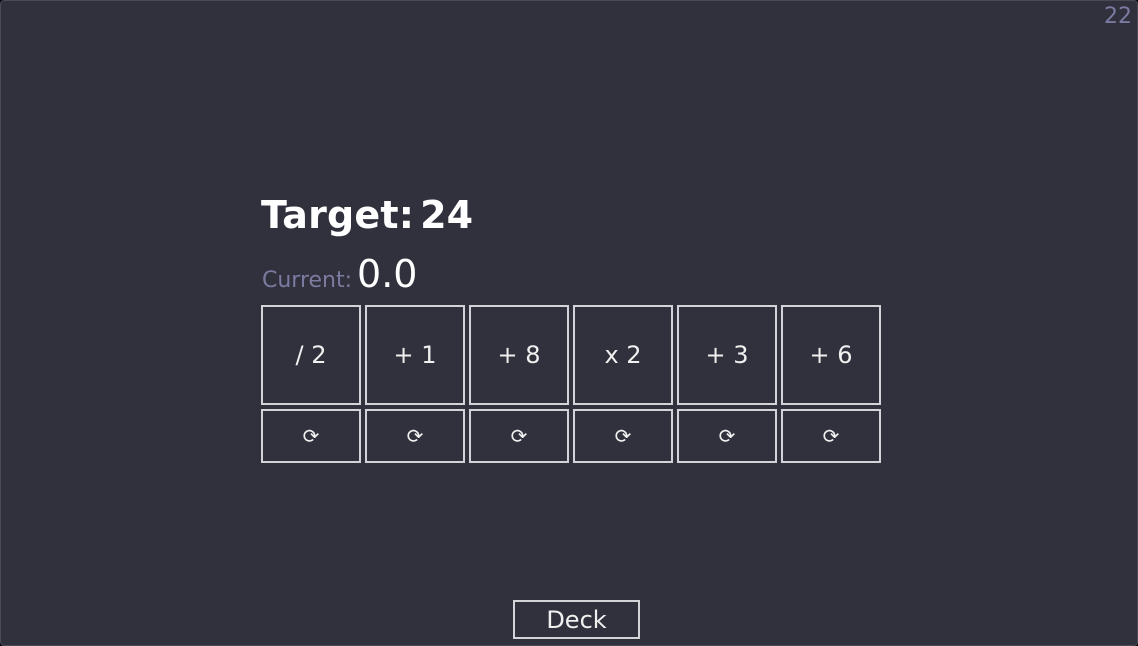 Image resolution: width=1138 pixels, height=646 pixels. I want to click on operation-card: x 2, so click(623, 355).